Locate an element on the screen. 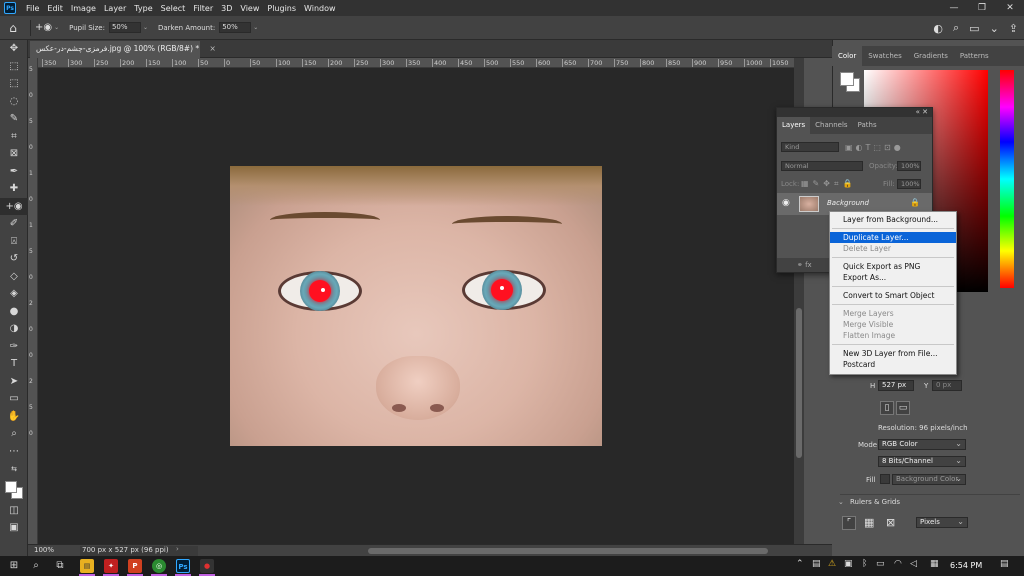 The image size is (1024, 576). battery-icon: ▭ is located at coordinates (880, 564).